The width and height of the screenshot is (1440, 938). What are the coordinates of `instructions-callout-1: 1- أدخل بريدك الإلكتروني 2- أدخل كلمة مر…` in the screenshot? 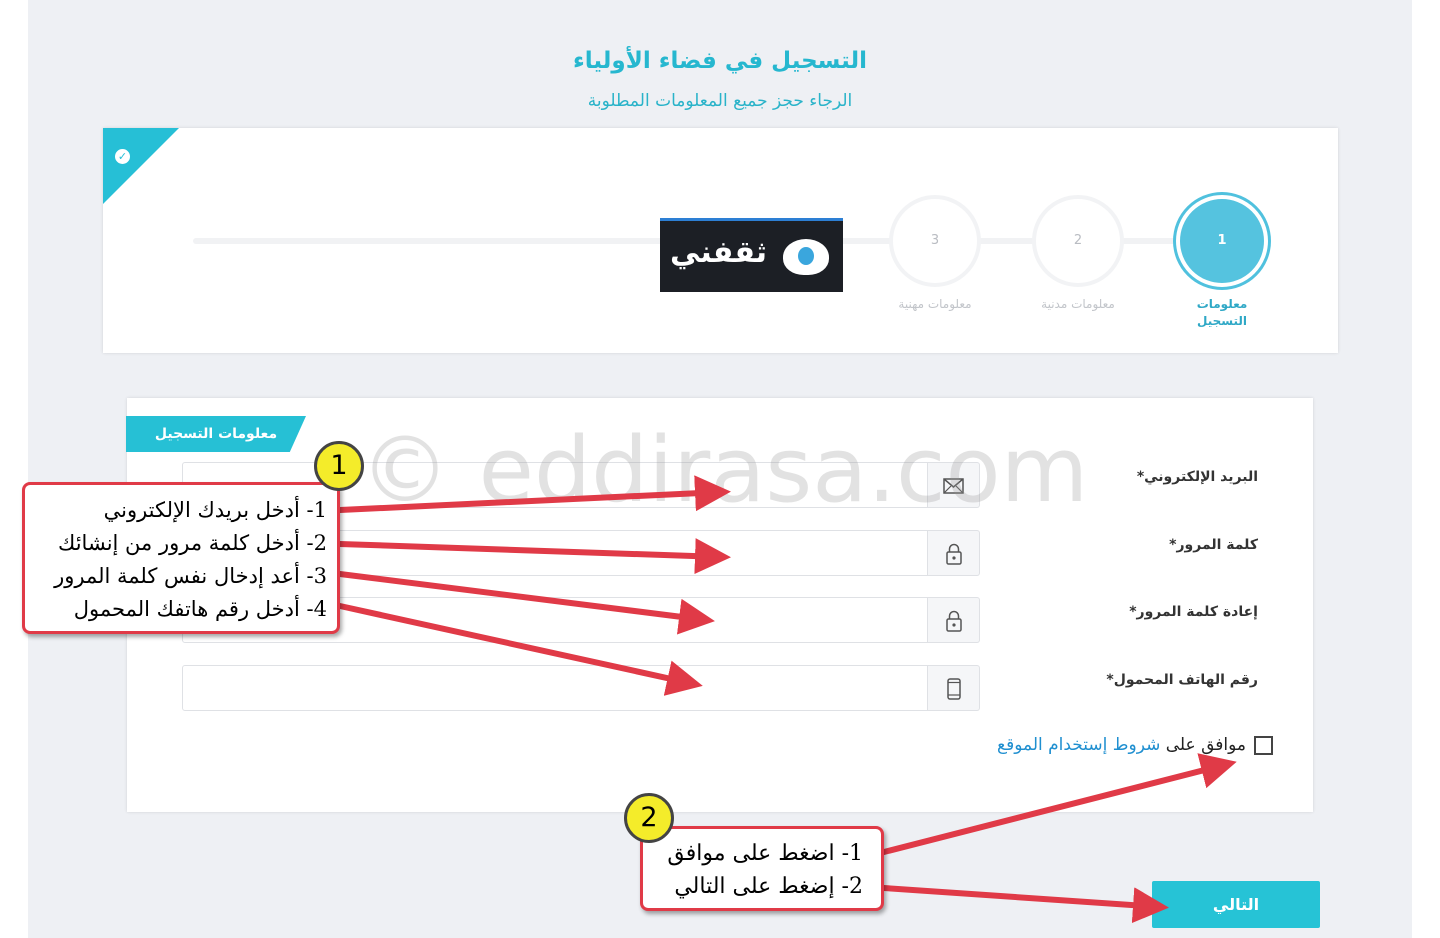 It's located at (181, 558).